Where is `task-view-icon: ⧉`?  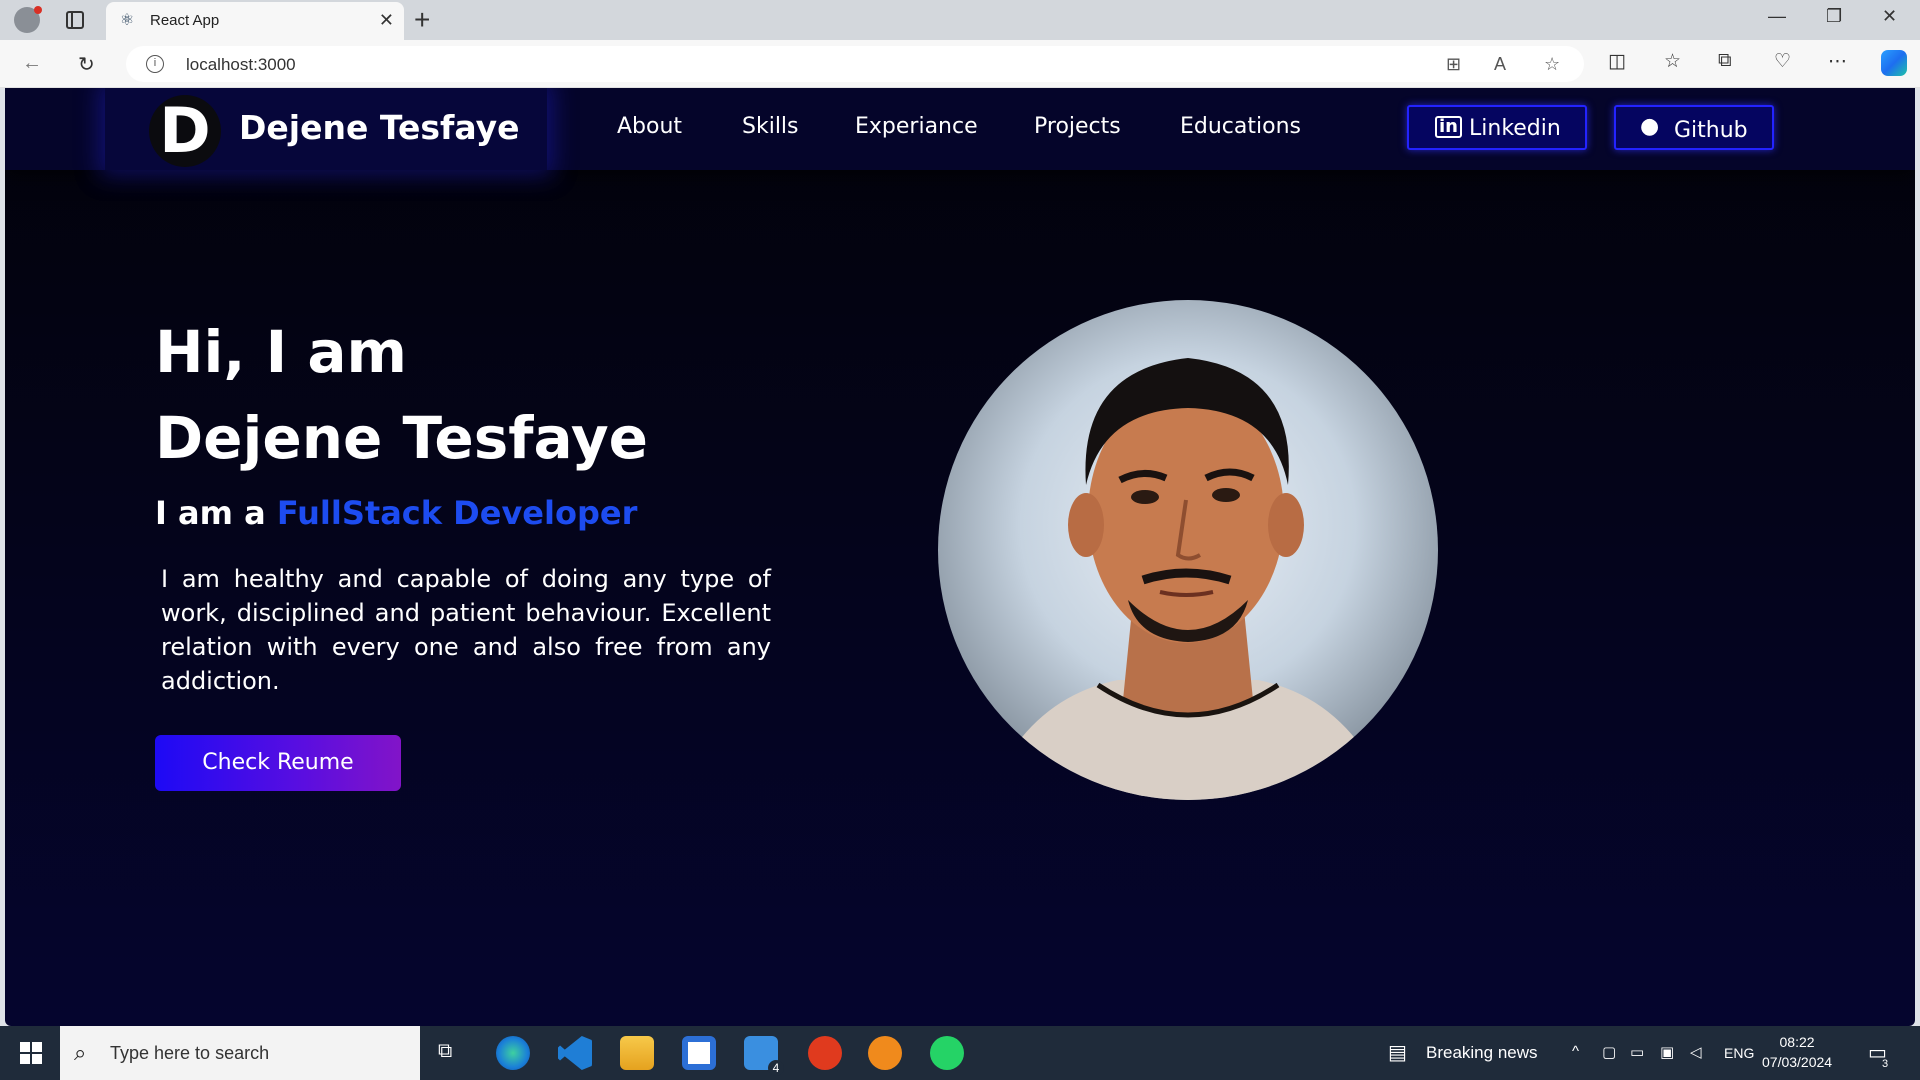 task-view-icon: ⧉ is located at coordinates (445, 1051).